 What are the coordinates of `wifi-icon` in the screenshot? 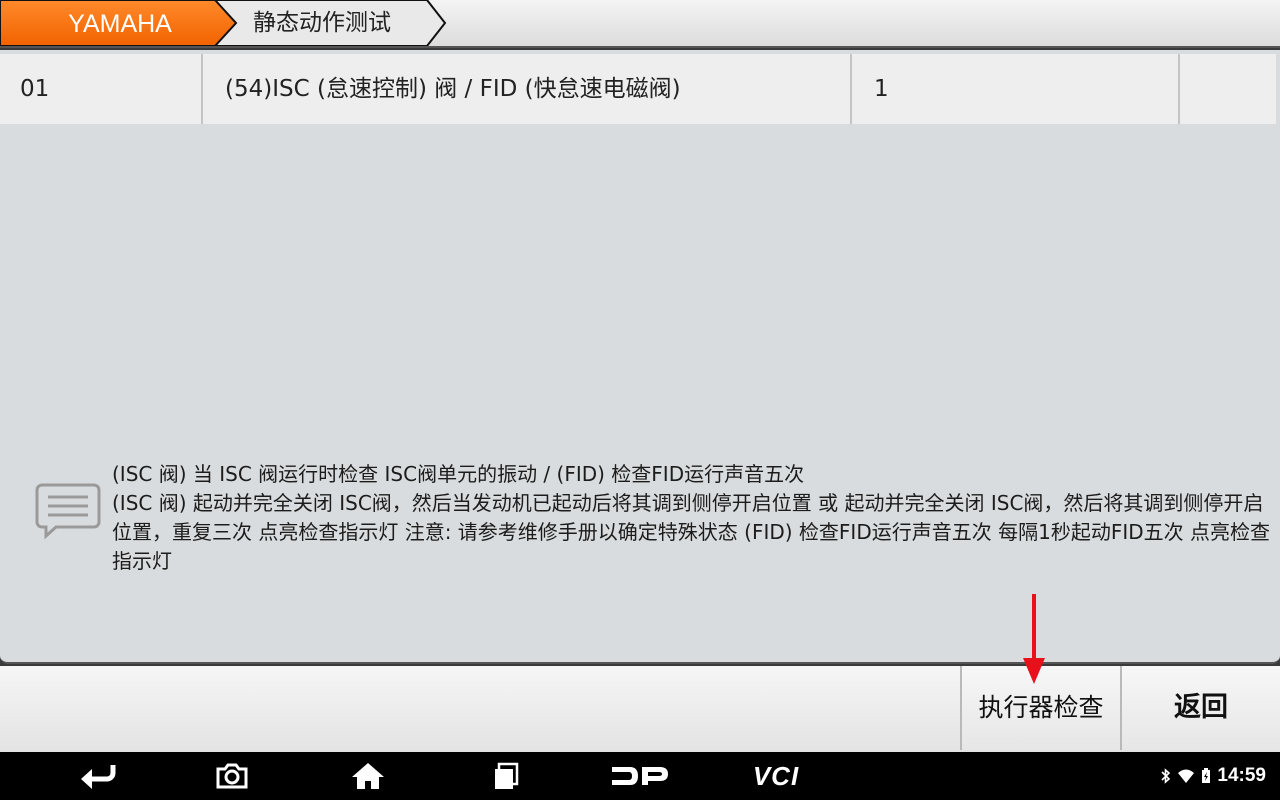 It's located at (1186, 776).